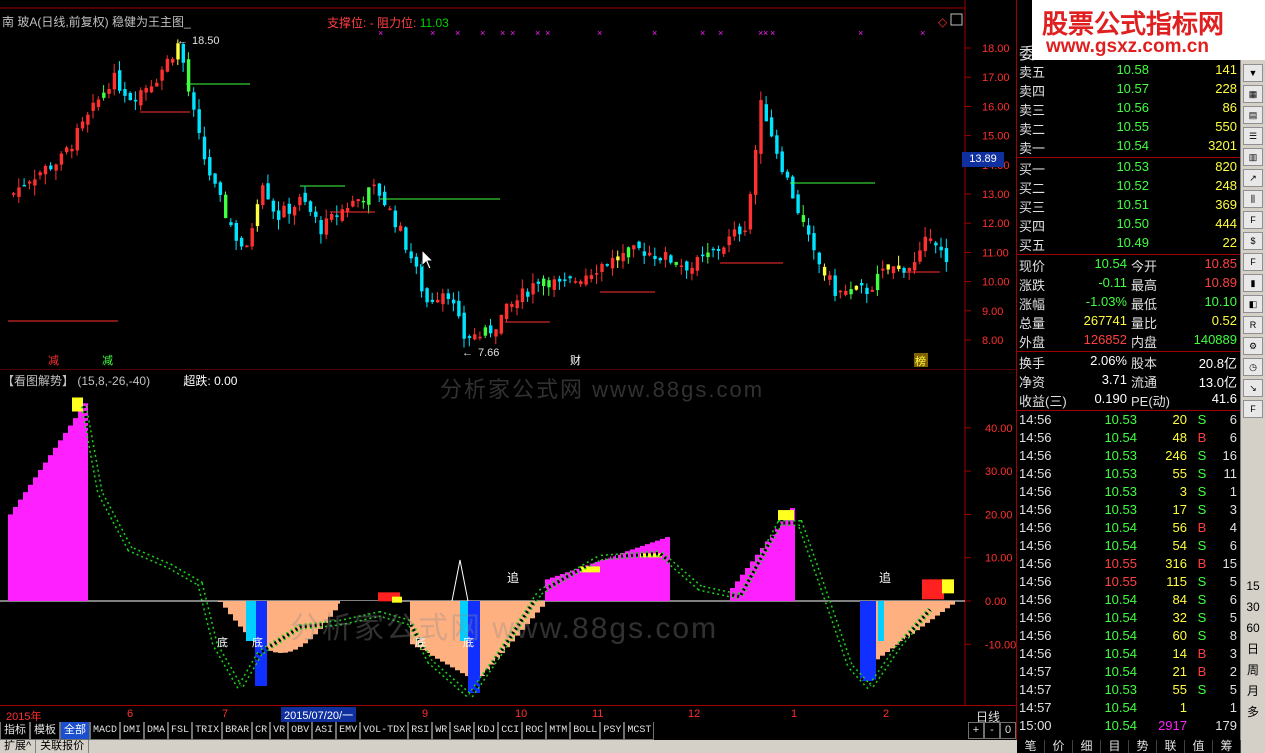 The width and height of the screenshot is (1265, 753). What do you see at coordinates (105, 731) in the screenshot?
I see `tab-macd: MACD` at bounding box center [105, 731].